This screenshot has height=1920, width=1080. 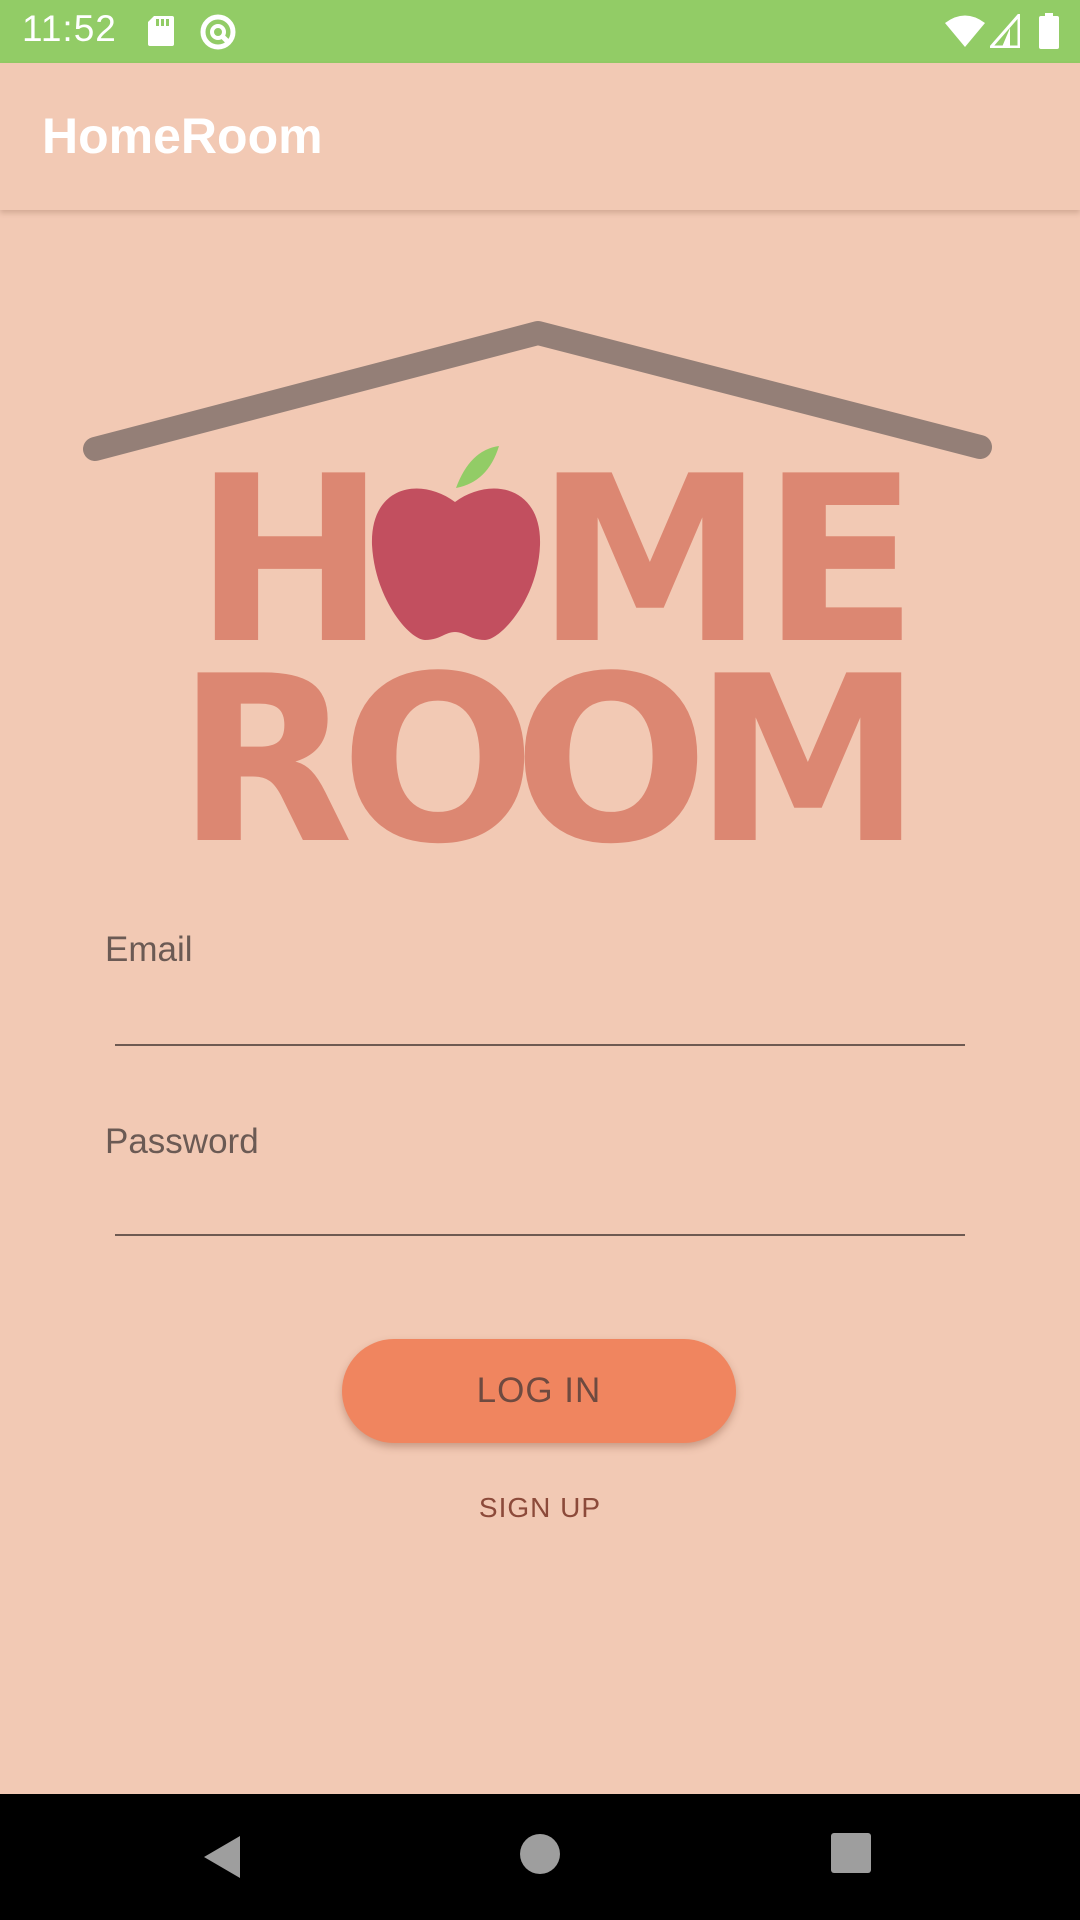 I want to click on nav-bar, so click(x=540, y=1857).